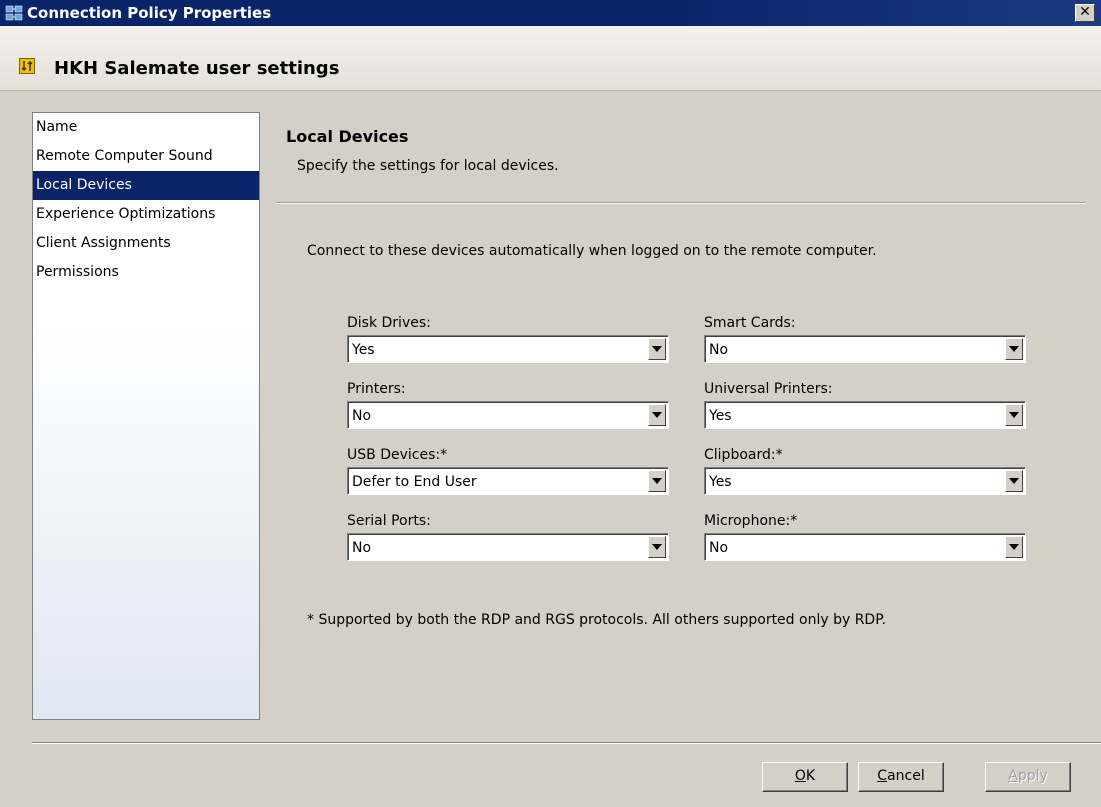 The width and height of the screenshot is (1101, 807). Describe the element at coordinates (146, 127) in the screenshot. I see `nav-item-name: Name` at that location.